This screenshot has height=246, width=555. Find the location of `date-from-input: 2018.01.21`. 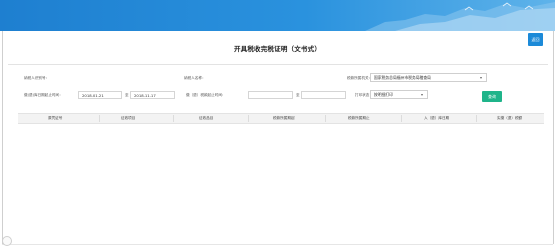

date-from-input: 2018.01.21 is located at coordinates (100, 95).